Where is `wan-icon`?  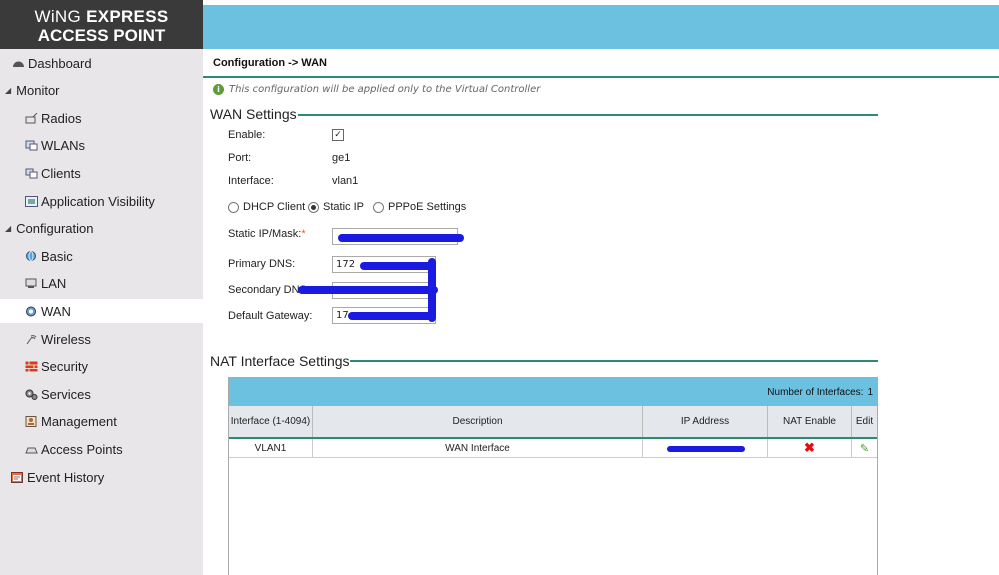
wan-icon is located at coordinates (31, 311).